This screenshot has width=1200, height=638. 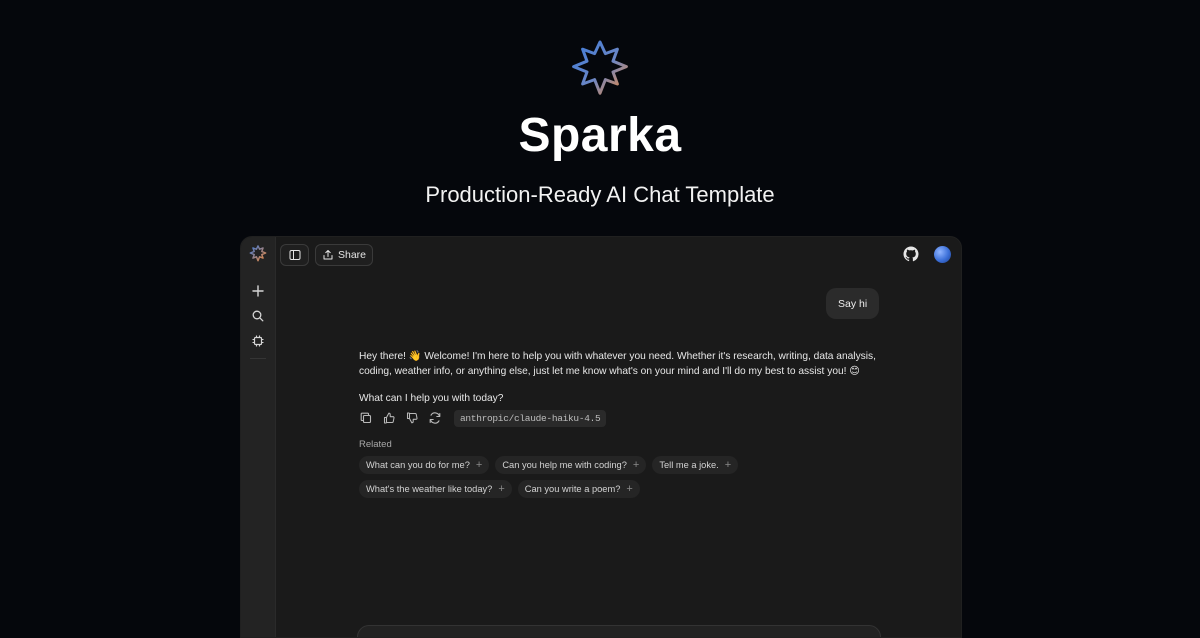 I want to click on sidebar-panel-icon, so click(x=294, y=255).